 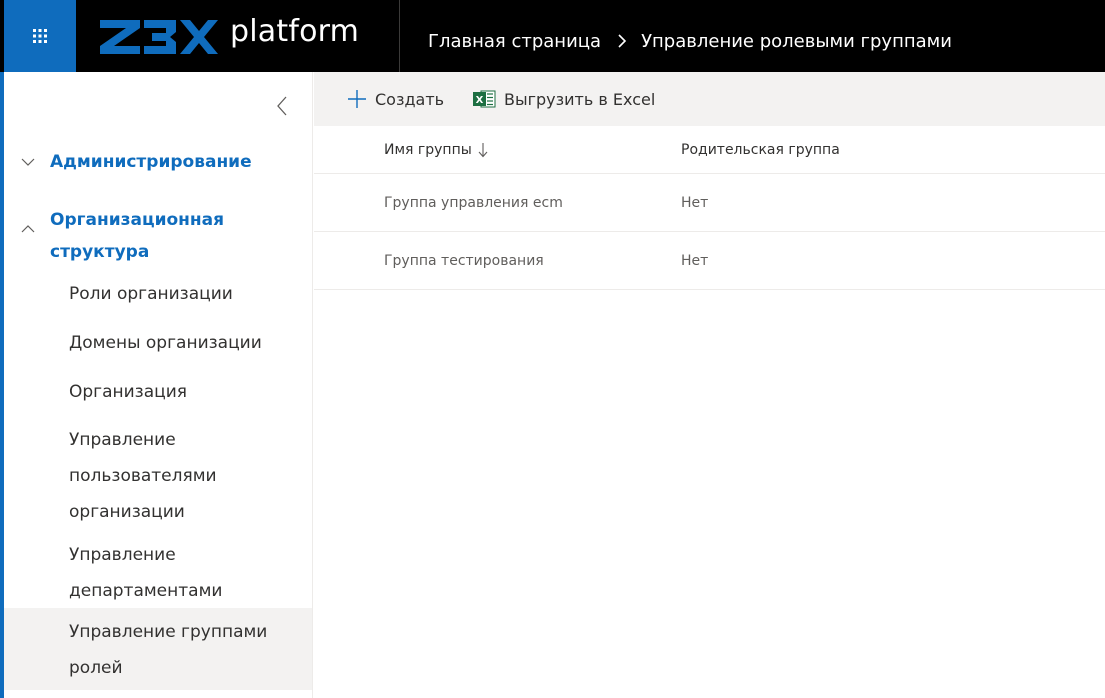 I want to click on sidebar-item-label-line: организации, so click(x=127, y=512).